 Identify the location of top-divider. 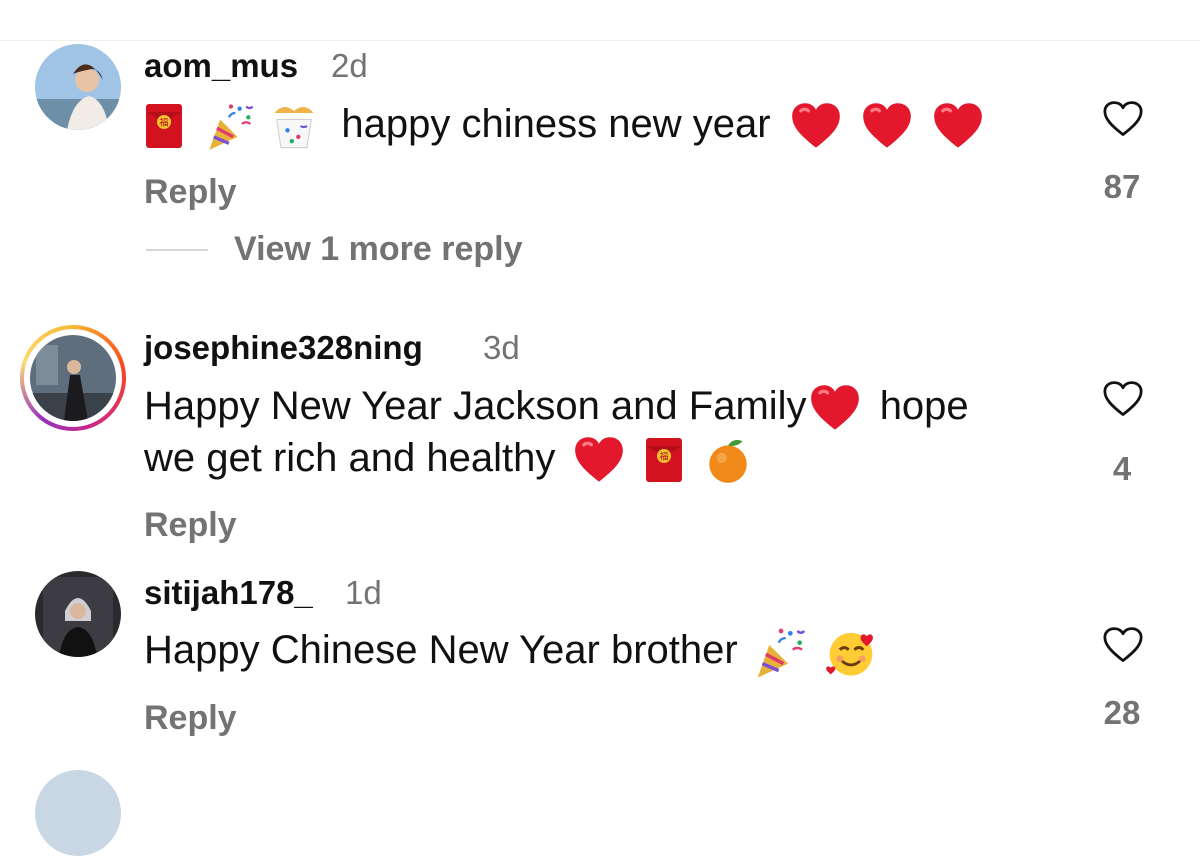
(600, 40).